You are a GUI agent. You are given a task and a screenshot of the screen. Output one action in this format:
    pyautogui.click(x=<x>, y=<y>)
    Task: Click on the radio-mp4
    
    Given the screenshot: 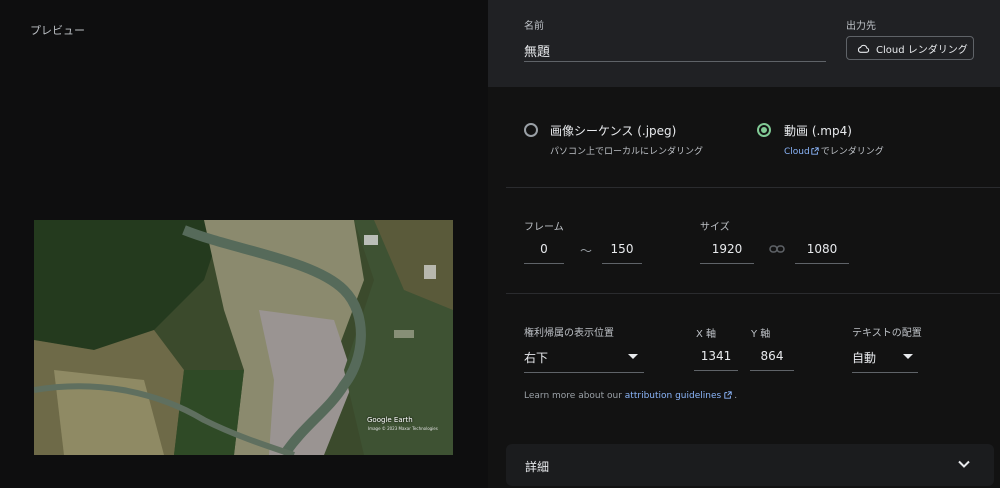 What is the action you would take?
    pyautogui.click(x=764, y=130)
    